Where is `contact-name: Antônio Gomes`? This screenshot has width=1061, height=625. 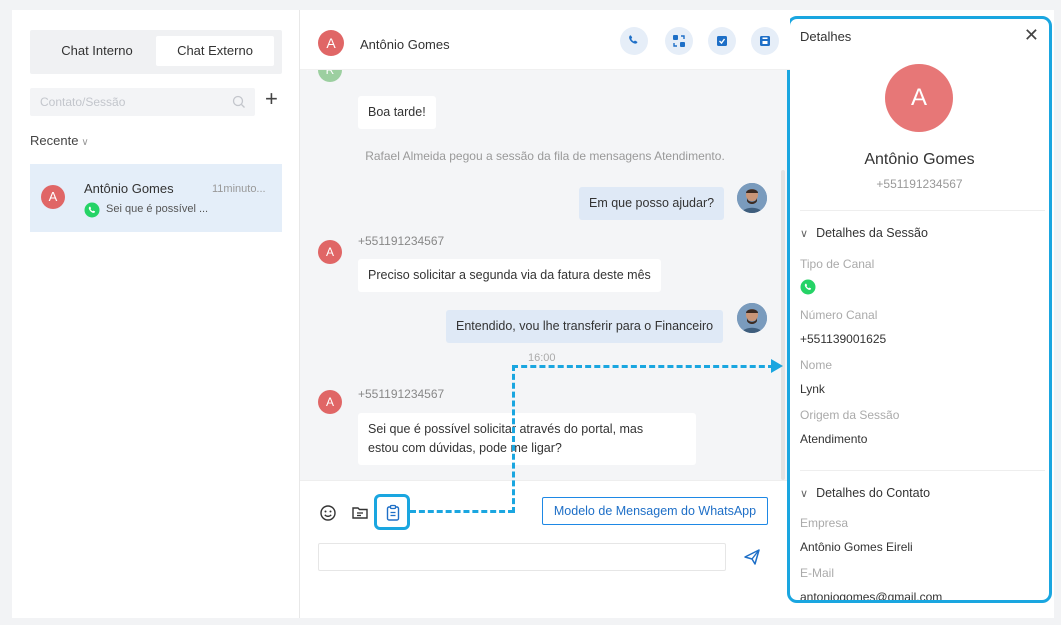 contact-name: Antônio Gomes is located at coordinates (129, 188).